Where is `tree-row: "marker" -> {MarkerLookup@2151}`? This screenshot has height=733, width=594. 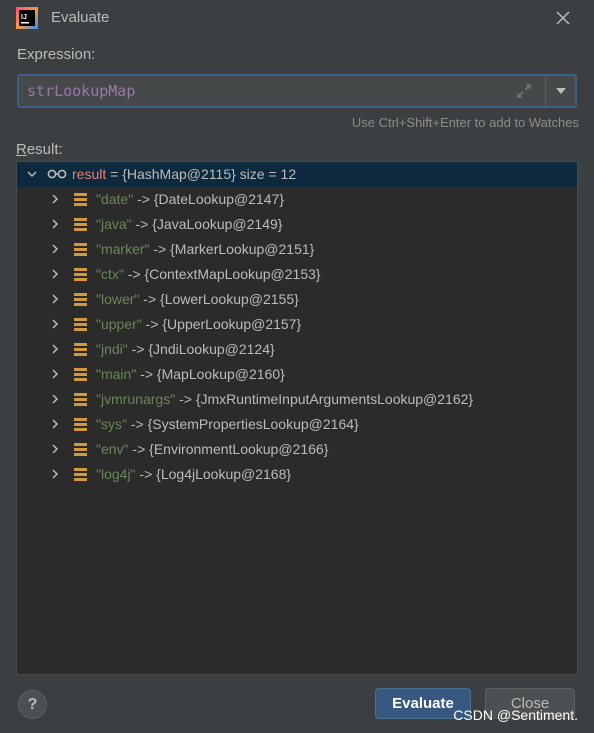
tree-row: "marker" -> {MarkerLookup@2151} is located at coordinates (297, 249).